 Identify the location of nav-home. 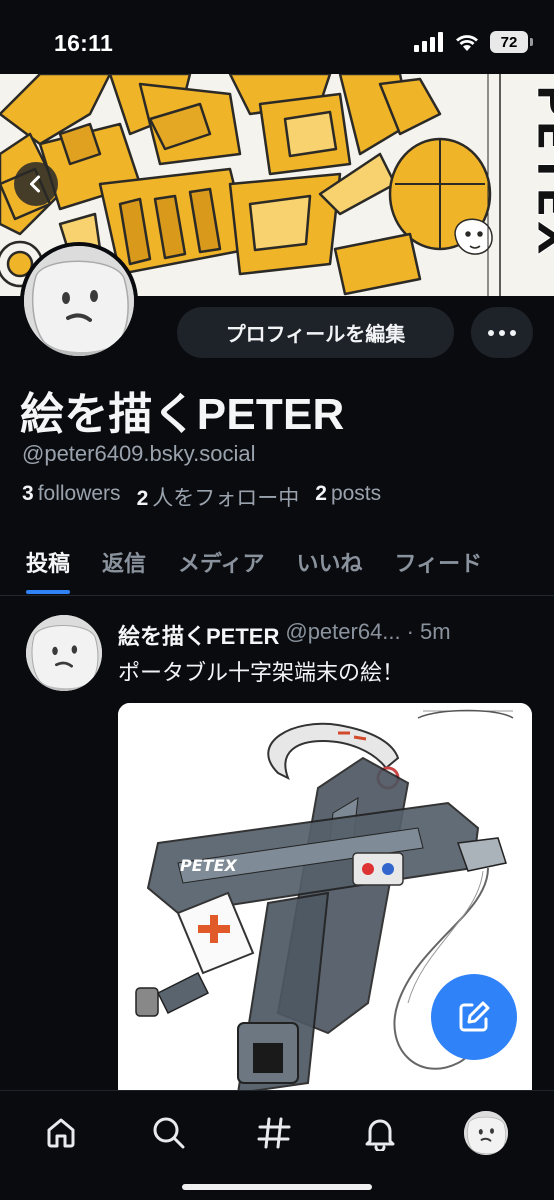
(61, 1133).